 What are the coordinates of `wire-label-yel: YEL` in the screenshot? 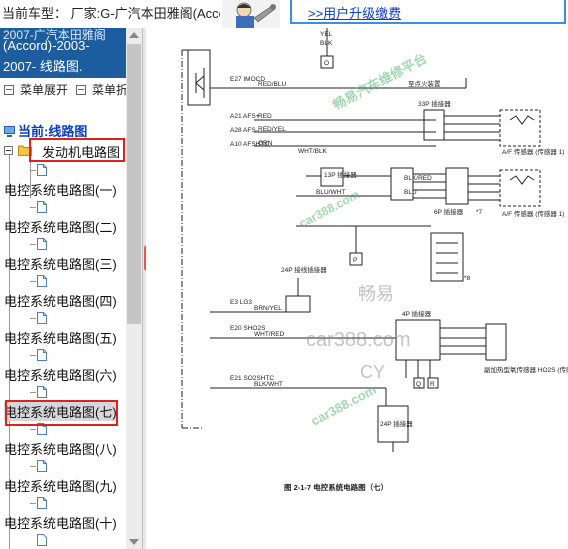 It's located at (326, 34).